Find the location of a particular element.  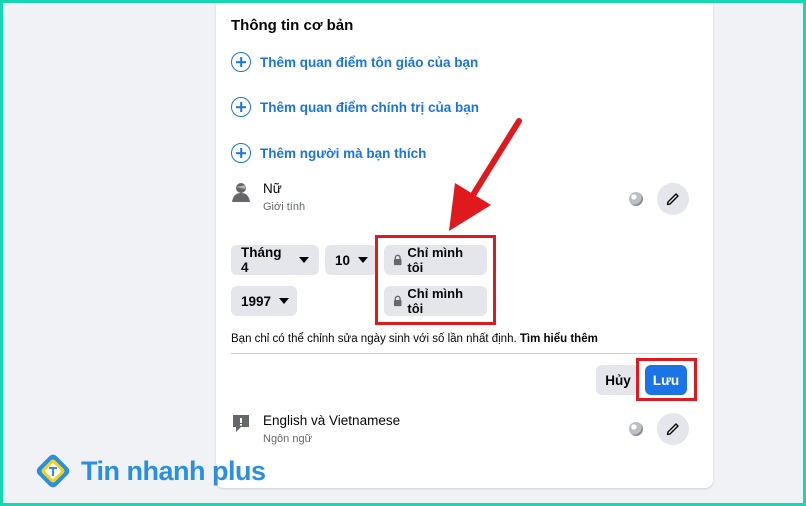

logo-diamond-icon is located at coordinates (53, 471).